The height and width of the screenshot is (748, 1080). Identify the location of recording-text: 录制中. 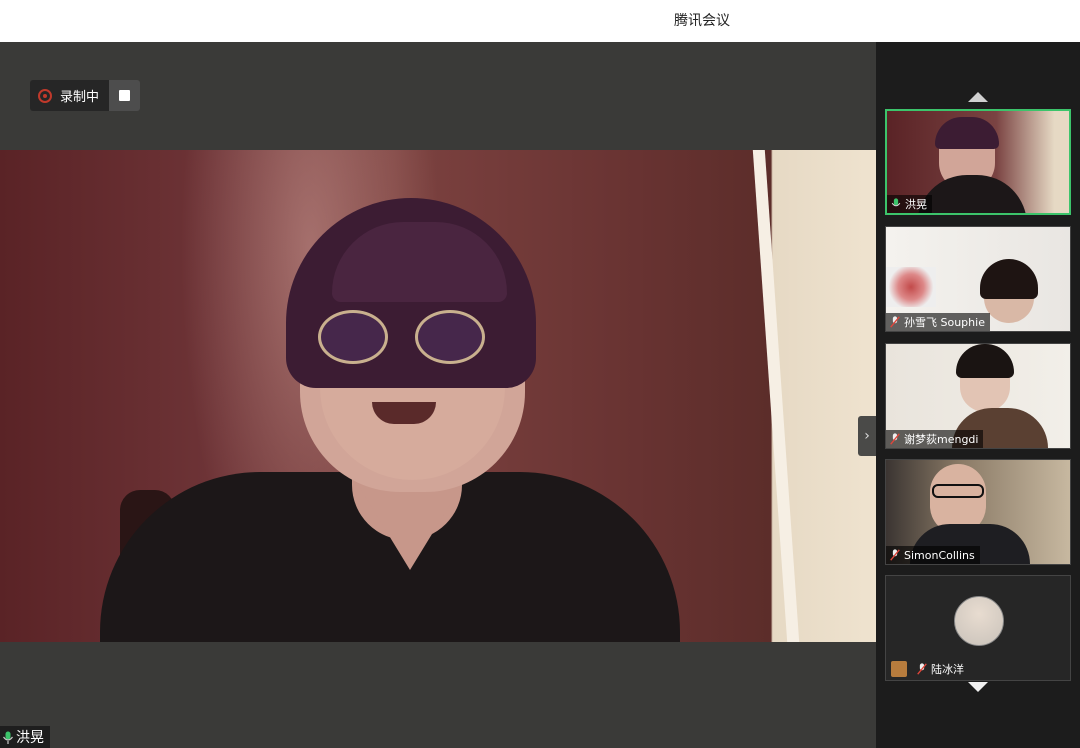
(80, 97).